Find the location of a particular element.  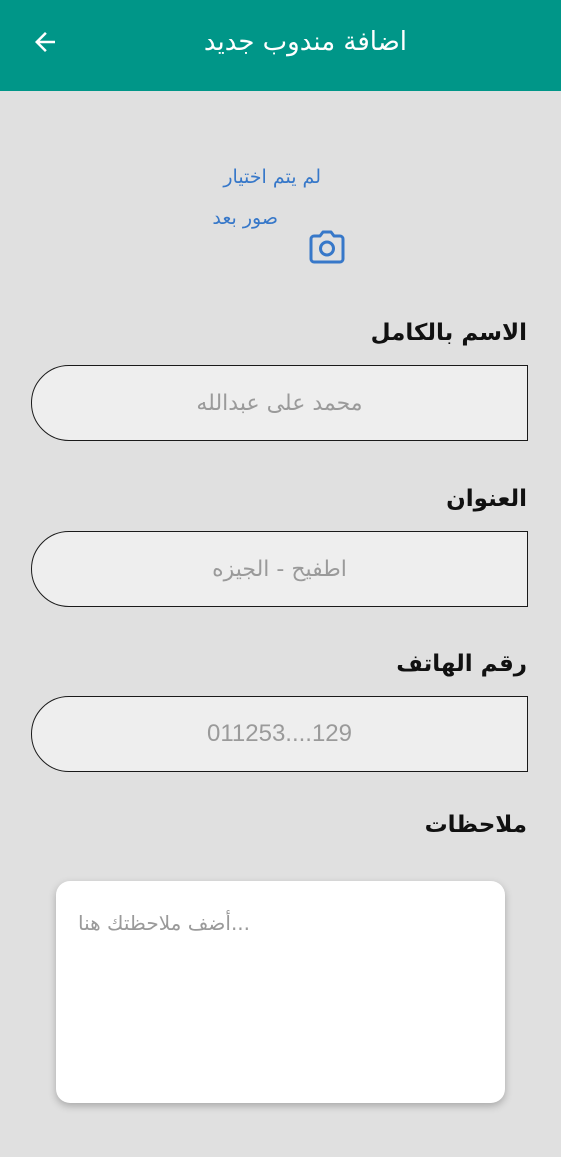

name-field-container is located at coordinates (279, 403).